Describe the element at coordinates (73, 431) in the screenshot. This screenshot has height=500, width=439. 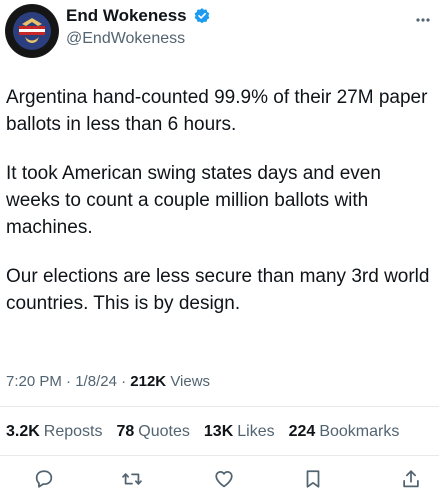
I see `reposts-label: Reposts` at that location.